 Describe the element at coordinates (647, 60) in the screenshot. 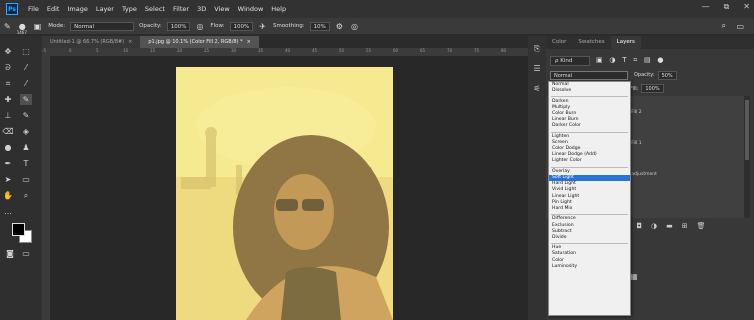

I see `smart-object-filter-icon: ▤` at that location.